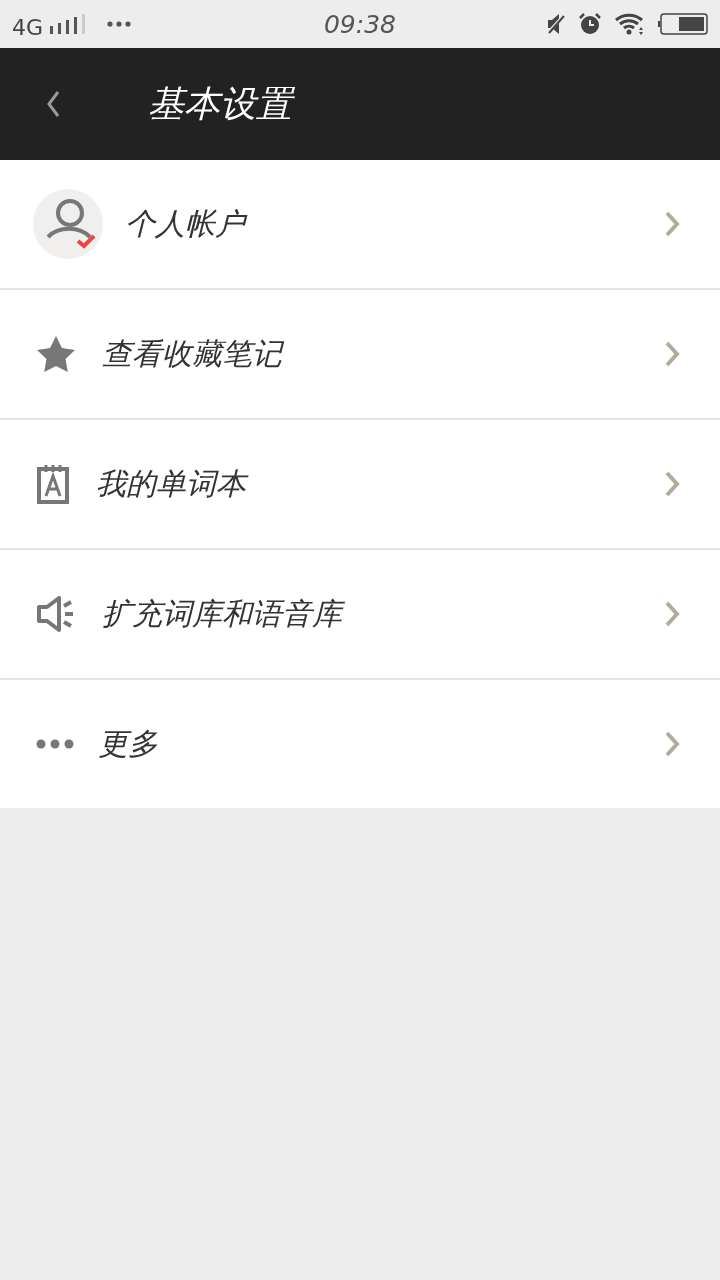 This screenshot has height=1280, width=720. What do you see at coordinates (683, 24) in the screenshot?
I see `battery-icon` at bounding box center [683, 24].